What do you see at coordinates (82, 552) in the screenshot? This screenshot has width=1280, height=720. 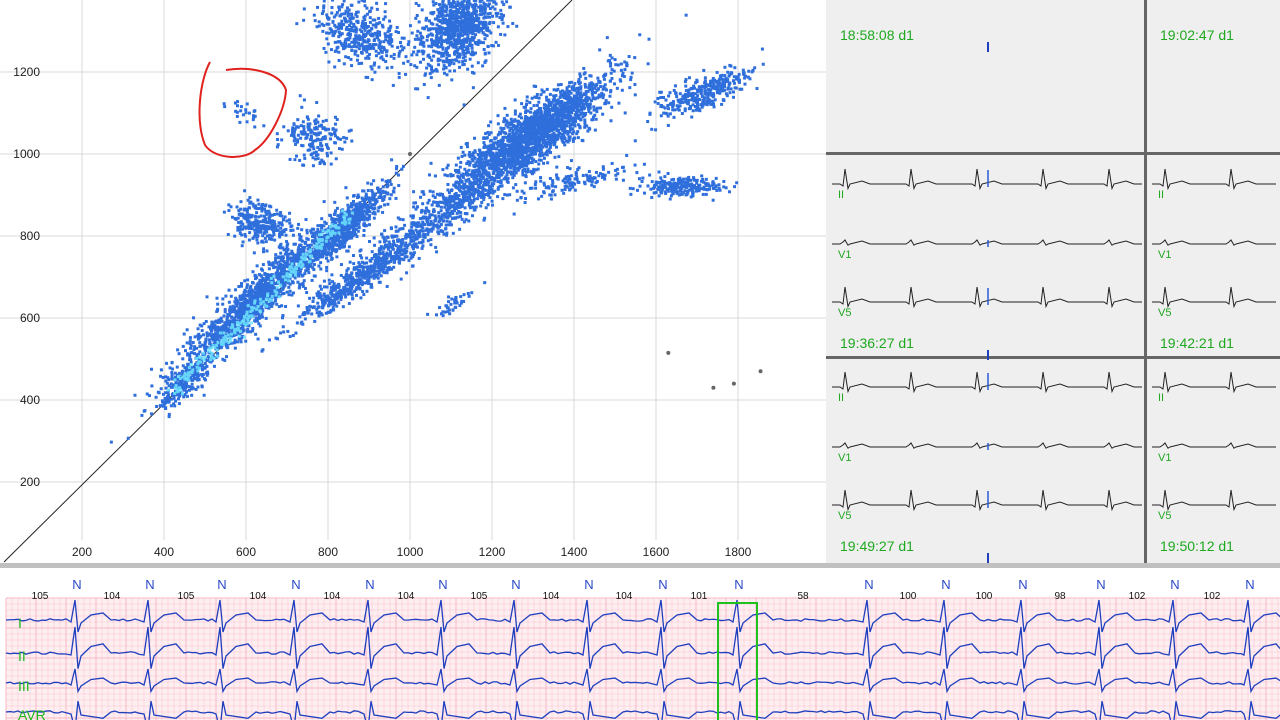 I see `x-tick-label: 200` at bounding box center [82, 552].